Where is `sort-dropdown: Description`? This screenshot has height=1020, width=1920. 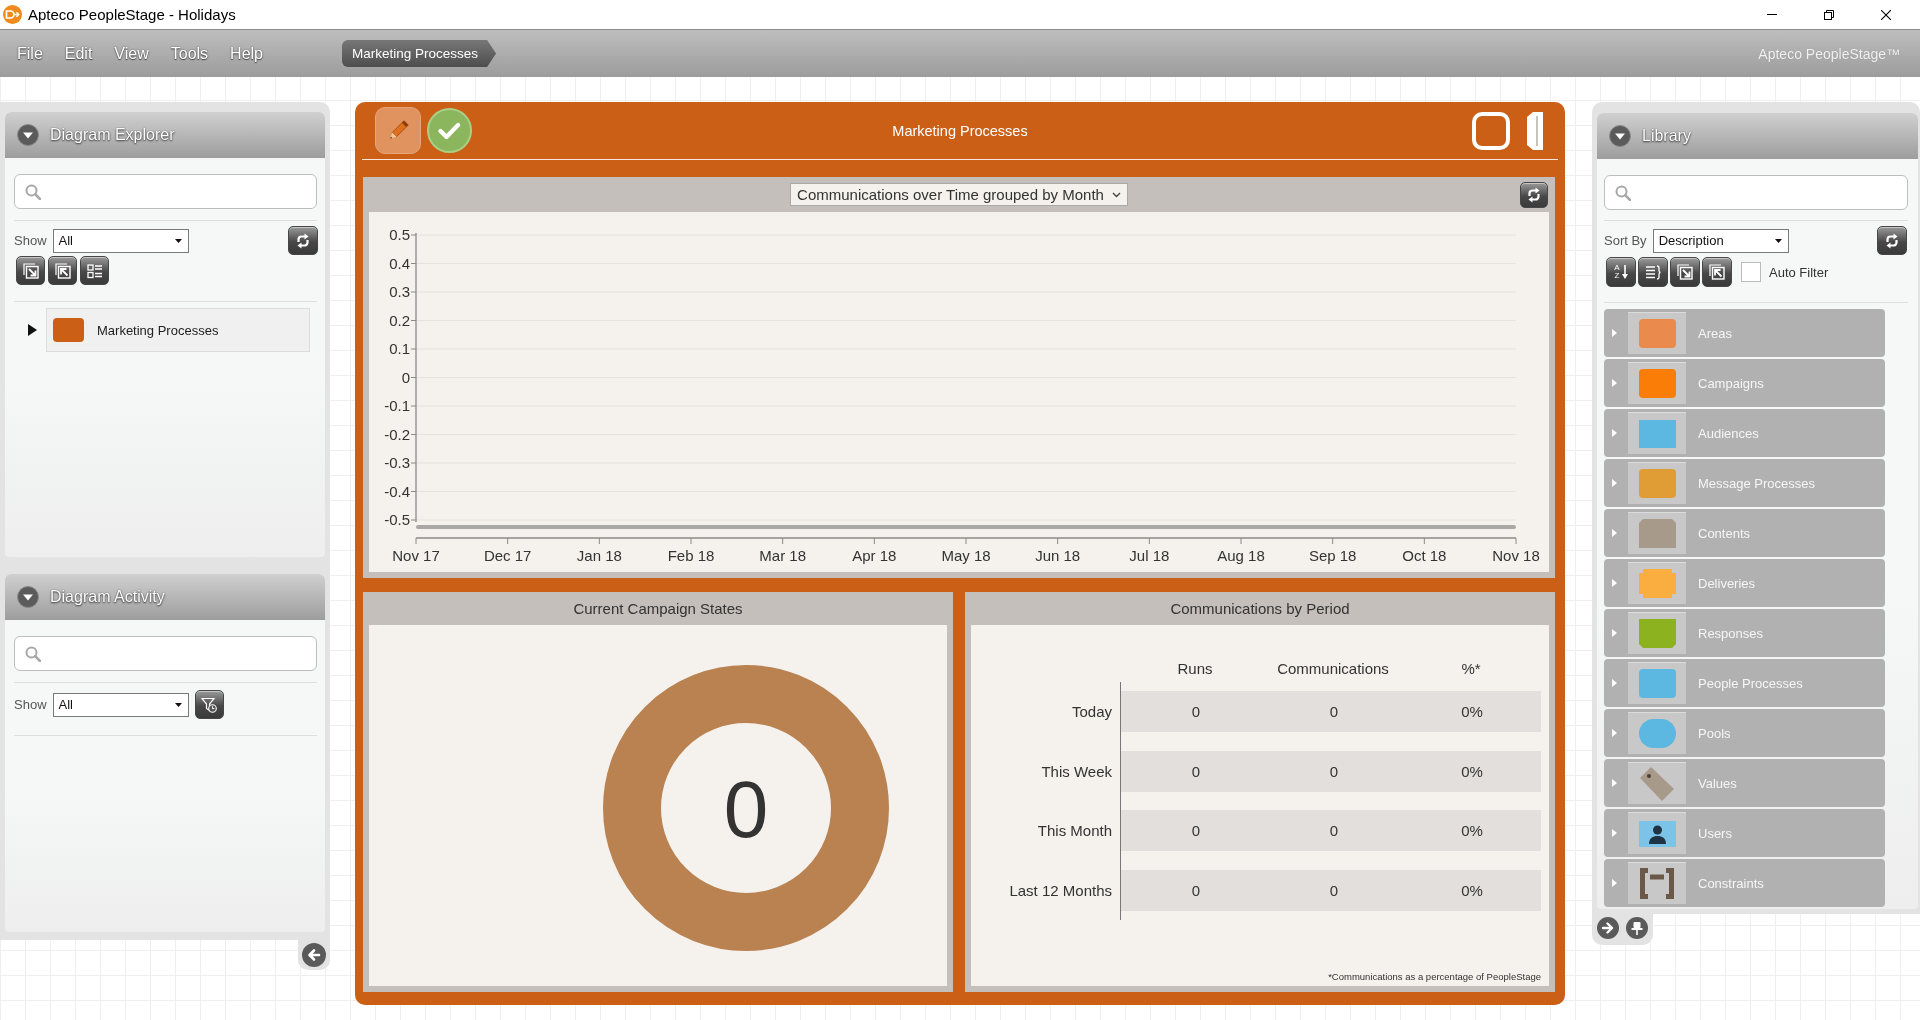 sort-dropdown: Description is located at coordinates (1720, 240).